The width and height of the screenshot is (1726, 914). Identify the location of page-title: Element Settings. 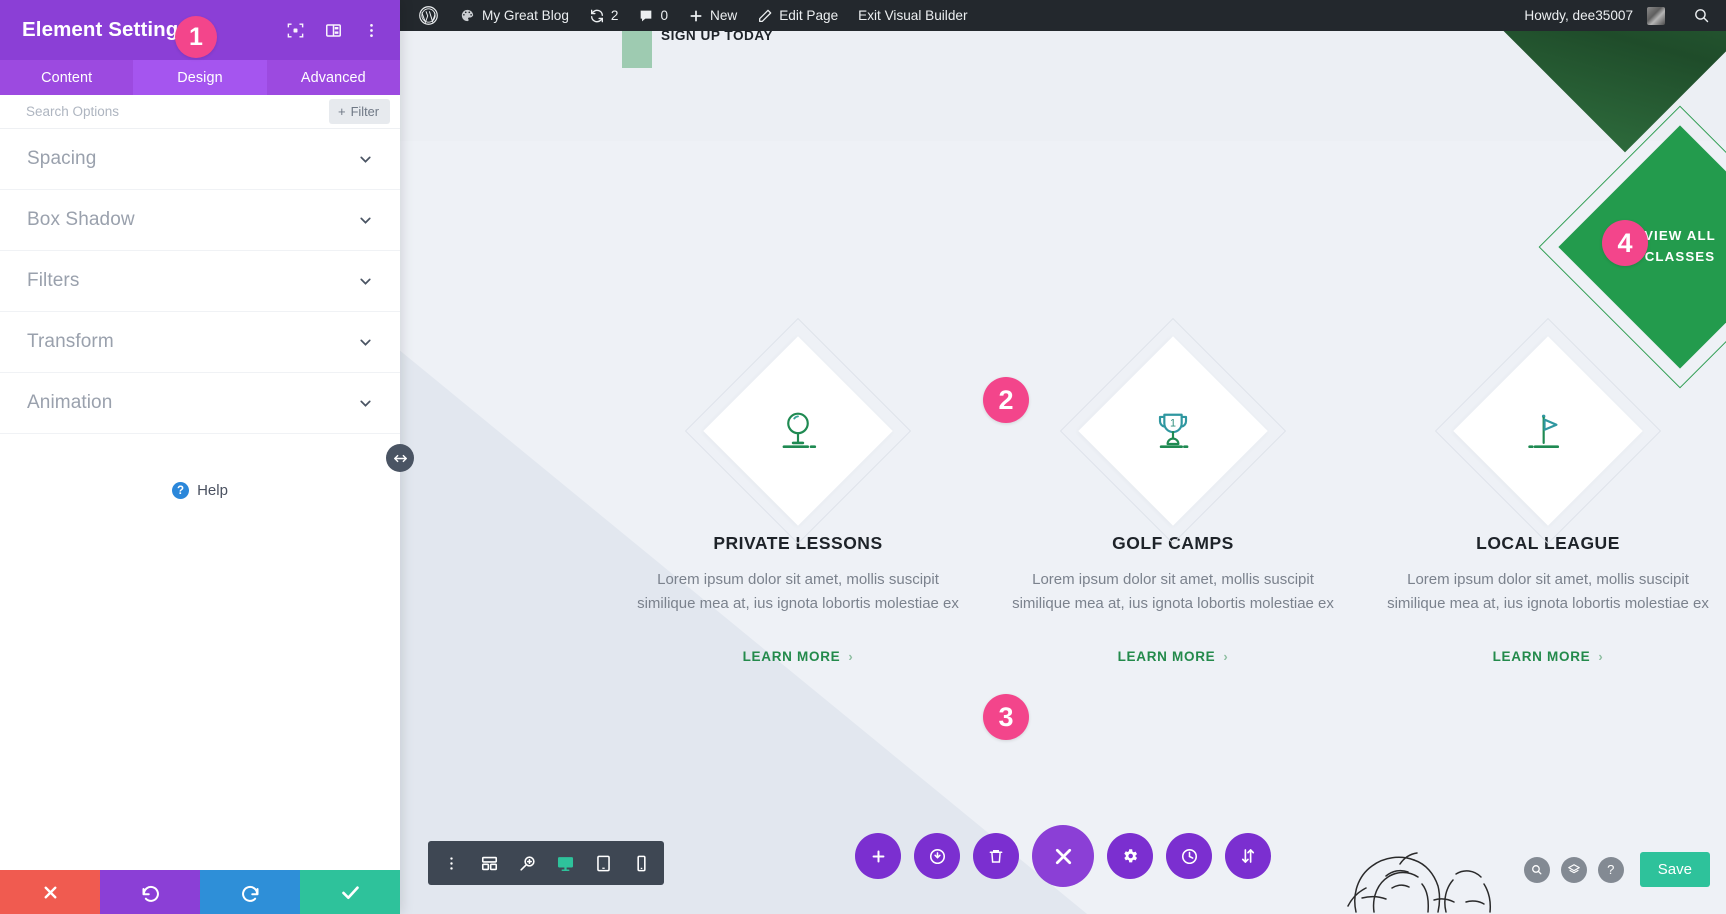
(106, 29).